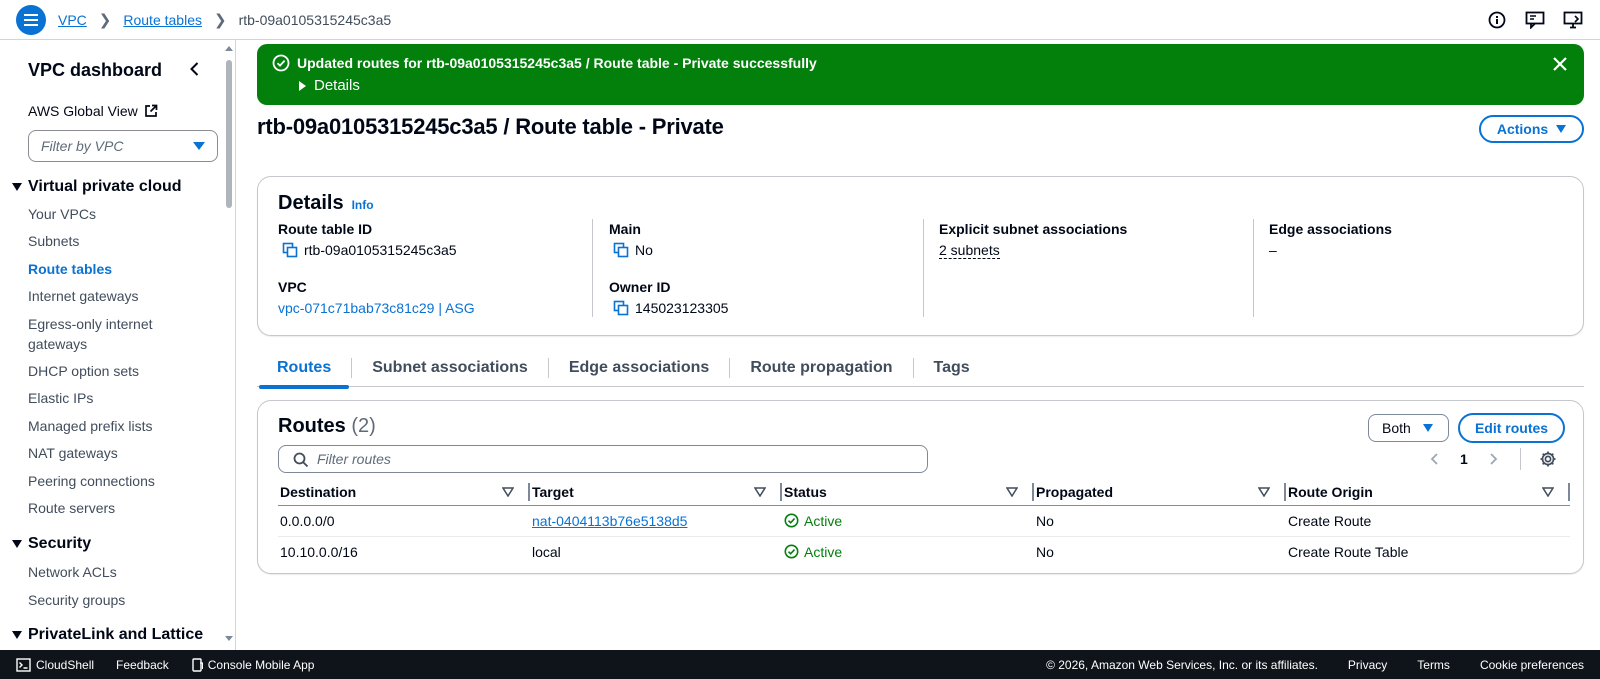 This screenshot has height=679, width=1600. What do you see at coordinates (609, 521) in the screenshot?
I see `target-link: nat-0404113b76e5138d5` at bounding box center [609, 521].